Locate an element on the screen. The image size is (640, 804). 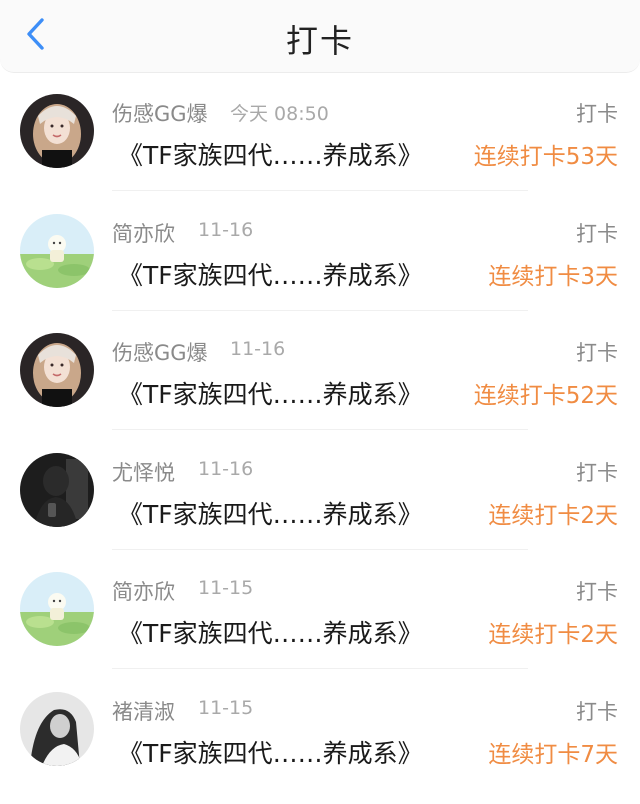
streak-label: 连续打卡3天 is located at coordinates (553, 276).